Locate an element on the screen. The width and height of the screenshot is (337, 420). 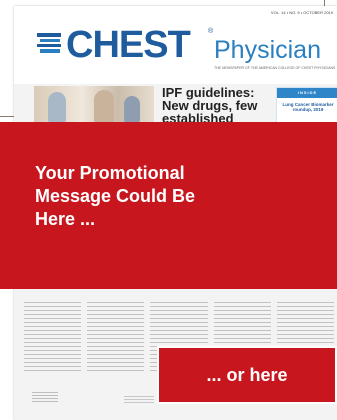
issue-line: VOL. 14 • NO. 9 • OCTOBER 2019 is located at coordinates (301, 12).